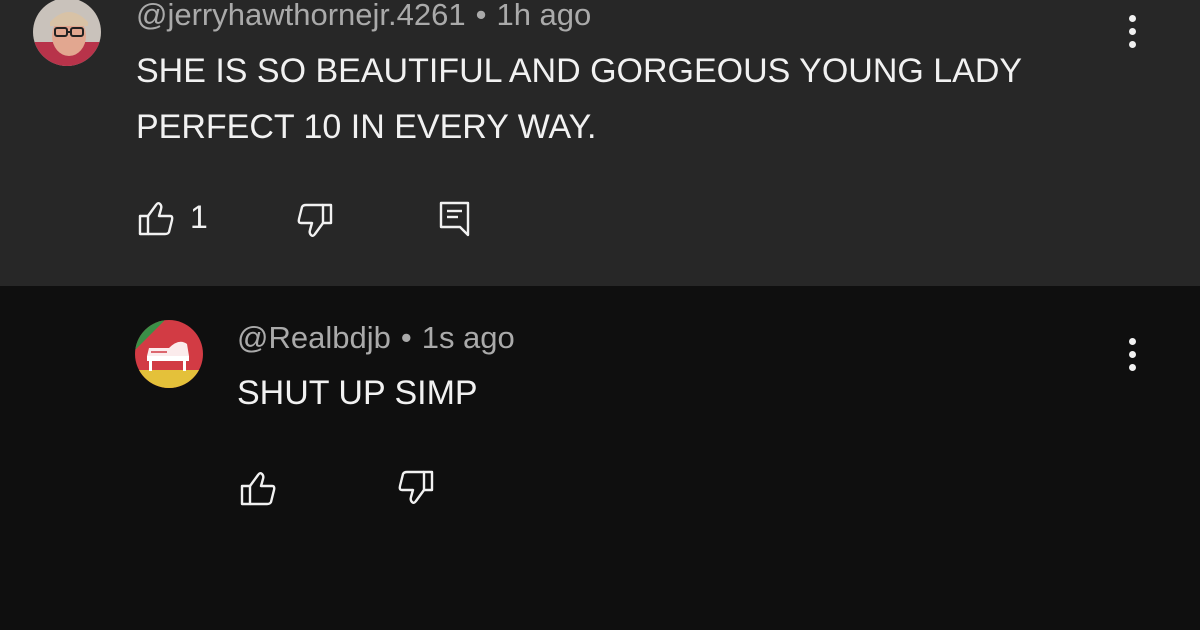 This screenshot has height=630, width=1200. I want to click on comment-meta: @jerryhawthornejr.4261 • 1h ago, so click(363, 16).